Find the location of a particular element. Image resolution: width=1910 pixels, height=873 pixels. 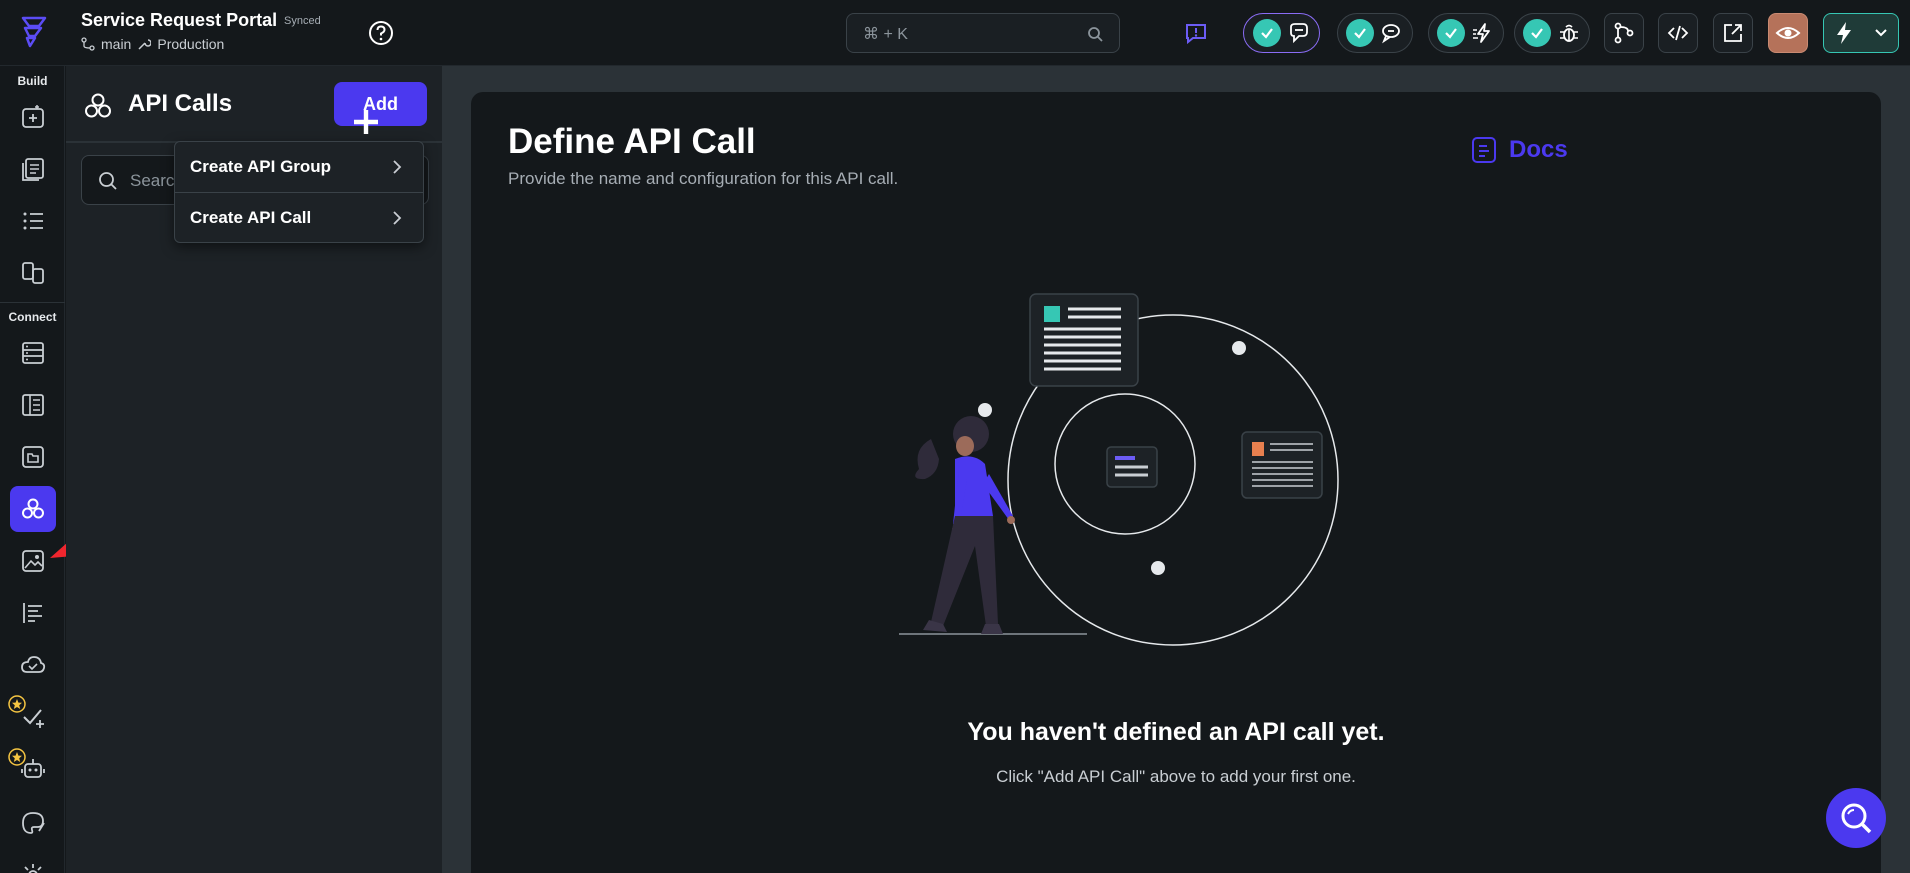

document-icon is located at coordinates (1484, 150).